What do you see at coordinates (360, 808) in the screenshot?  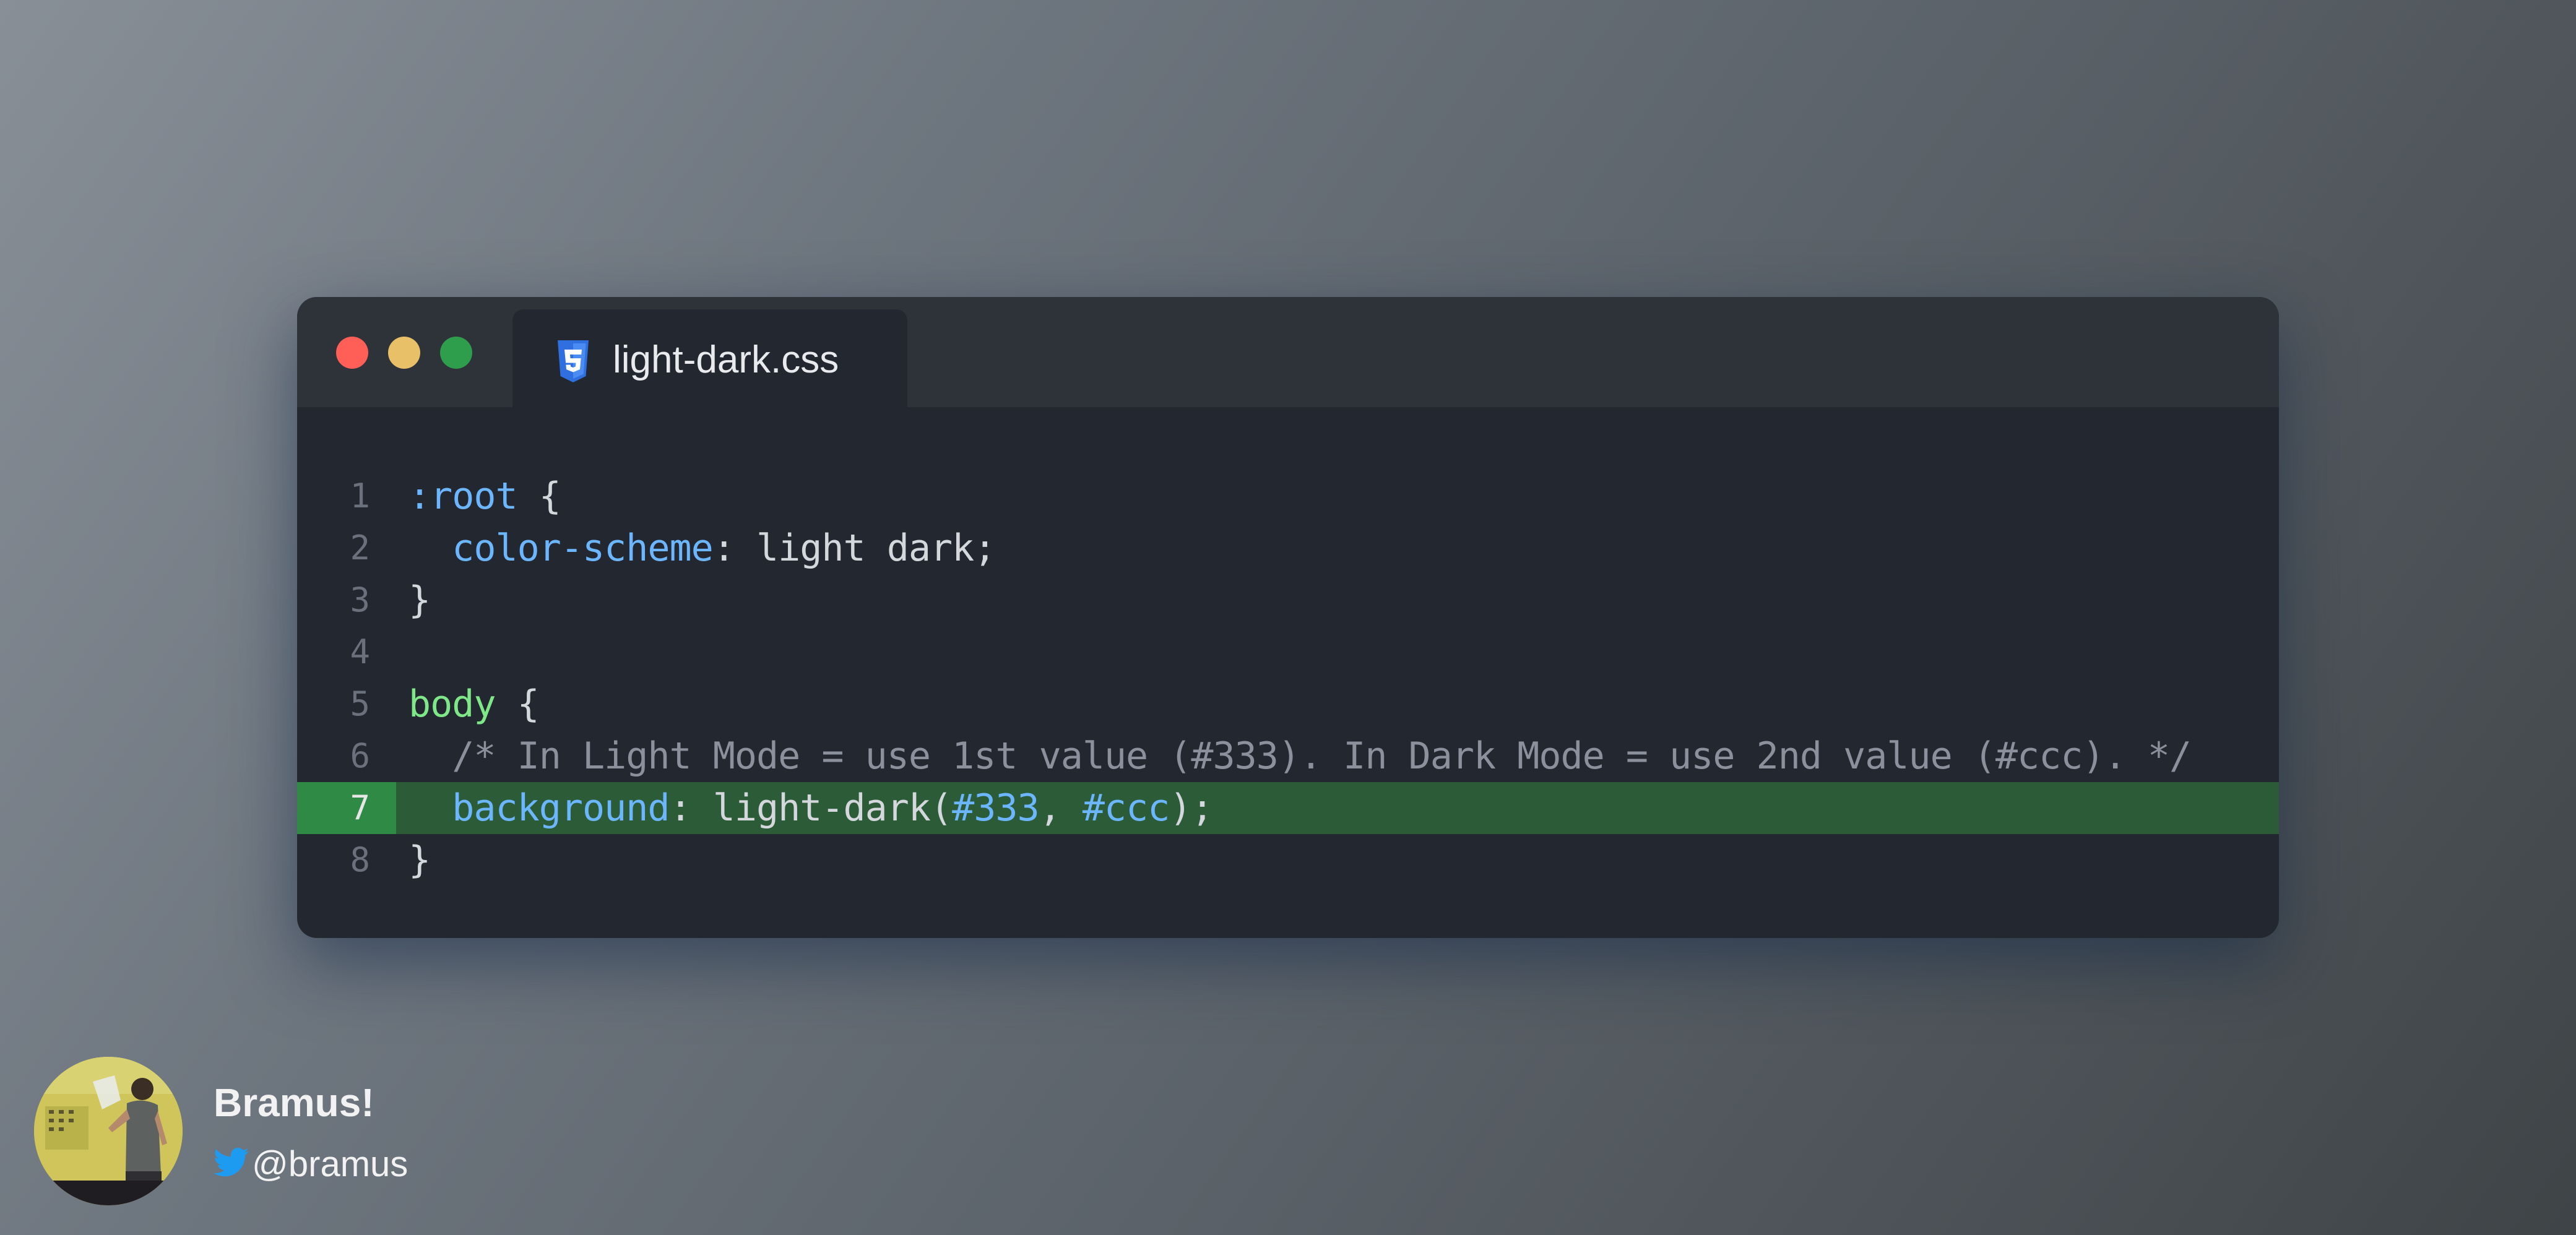 I see `line-number: 7` at bounding box center [360, 808].